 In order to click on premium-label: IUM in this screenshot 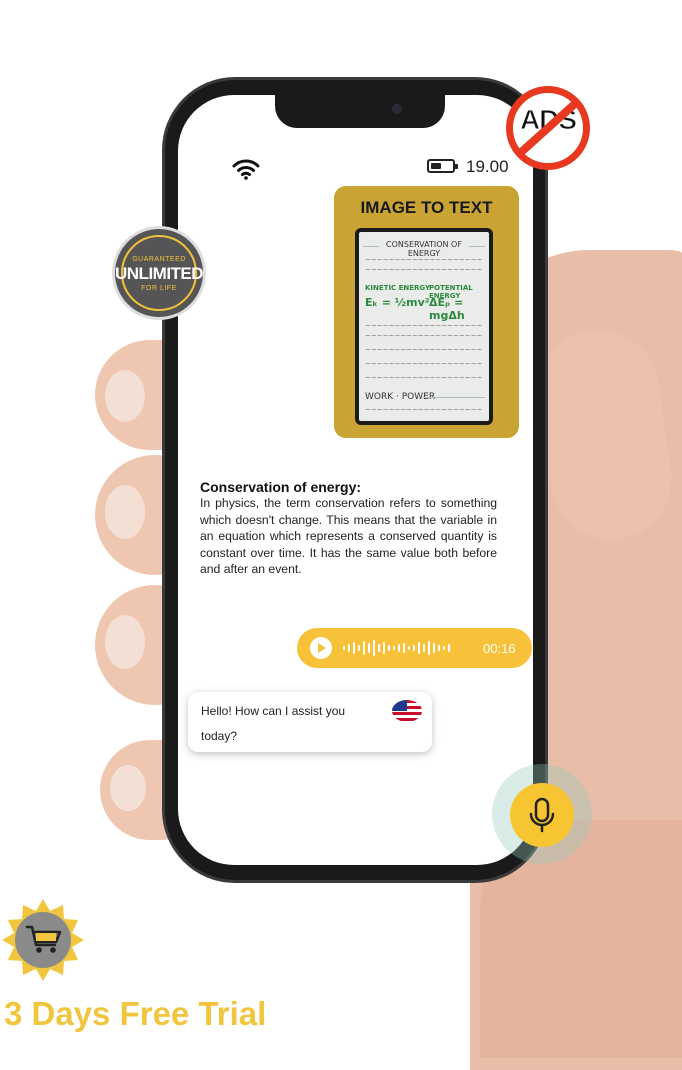, I will do `click(325, 940)`.